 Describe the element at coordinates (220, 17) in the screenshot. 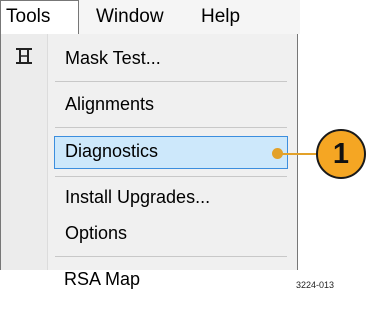

I see `menu-help: Help` at that location.